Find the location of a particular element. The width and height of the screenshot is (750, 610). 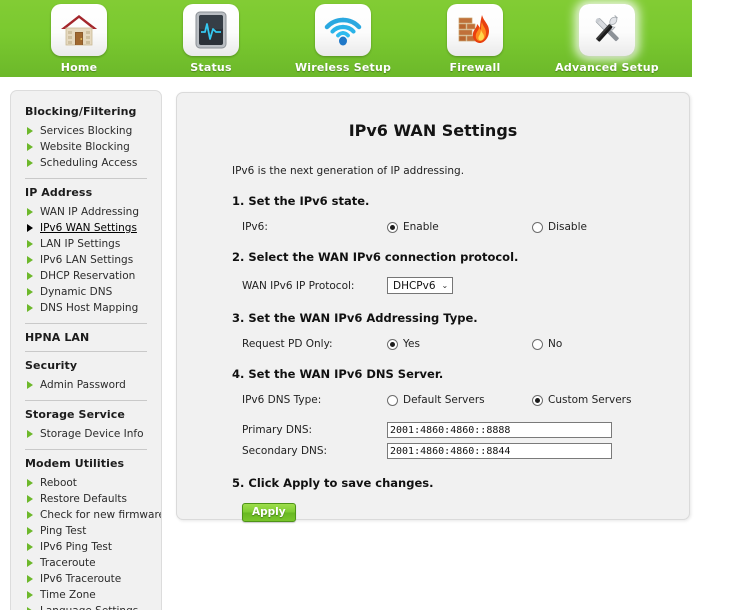

home-icon is located at coordinates (79, 30).